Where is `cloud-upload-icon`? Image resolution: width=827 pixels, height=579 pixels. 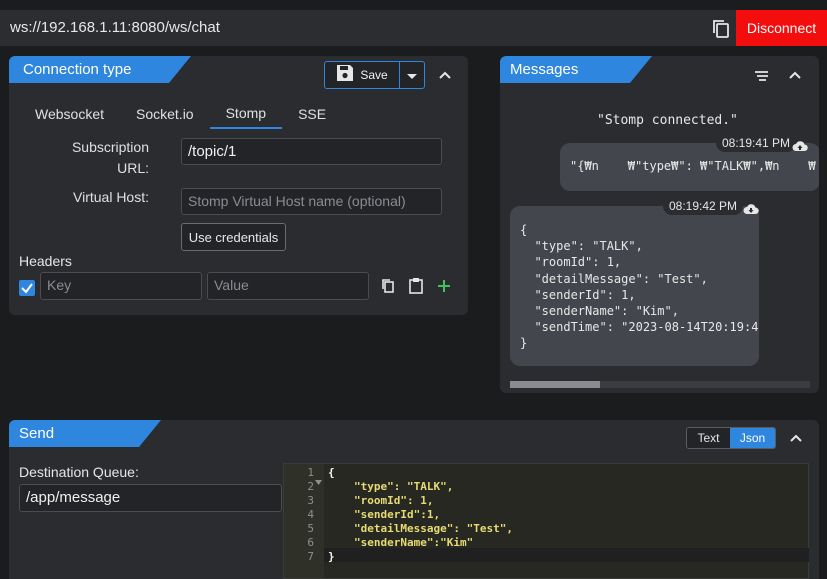
cloud-upload-icon is located at coordinates (800, 146).